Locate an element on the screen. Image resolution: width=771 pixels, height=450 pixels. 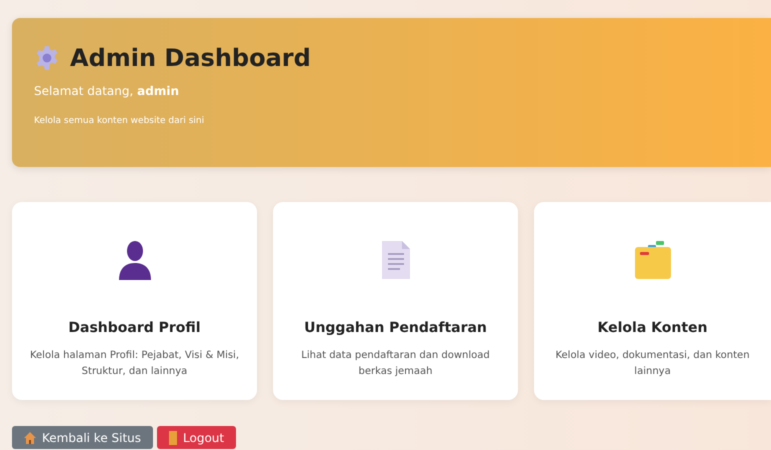
card-description: Lihat data pendaftaran dan download berkas jemaah is located at coordinates (395, 364).